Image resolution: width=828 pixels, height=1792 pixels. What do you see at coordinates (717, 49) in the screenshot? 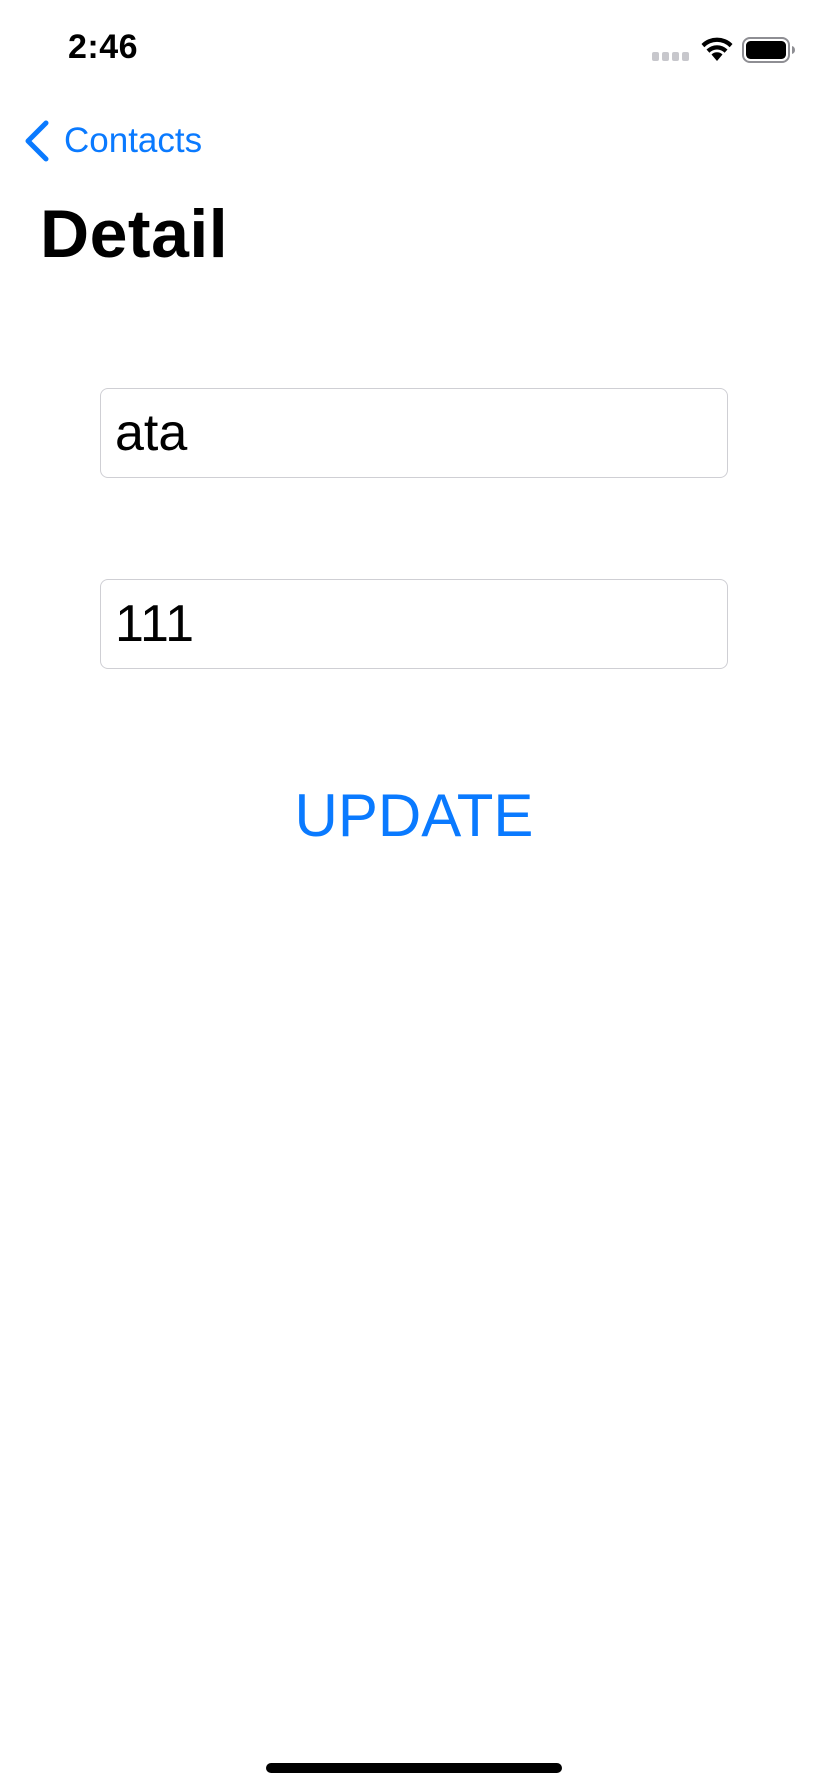
I see `wifi-icon` at bounding box center [717, 49].